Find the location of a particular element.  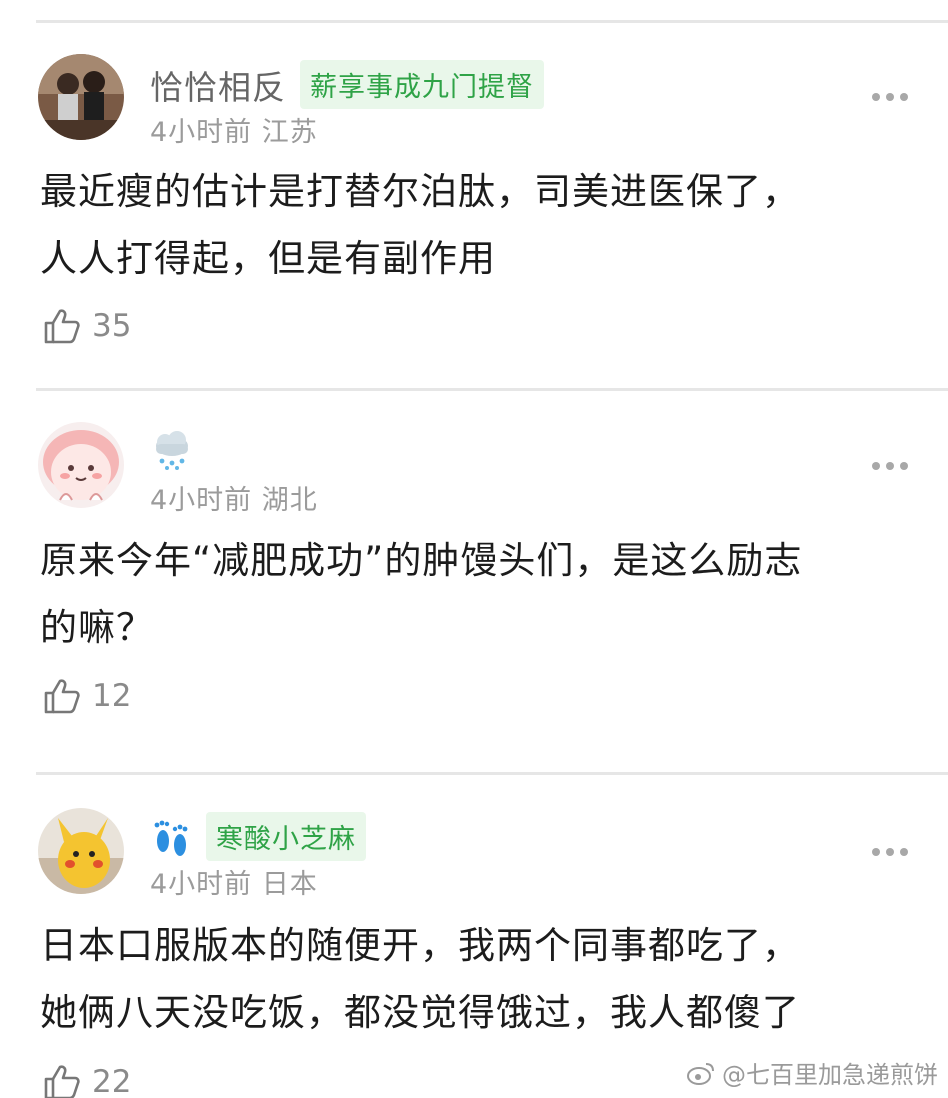

name-row: 恰恰相反 薪享事成九门提督 is located at coordinates (347, 84).